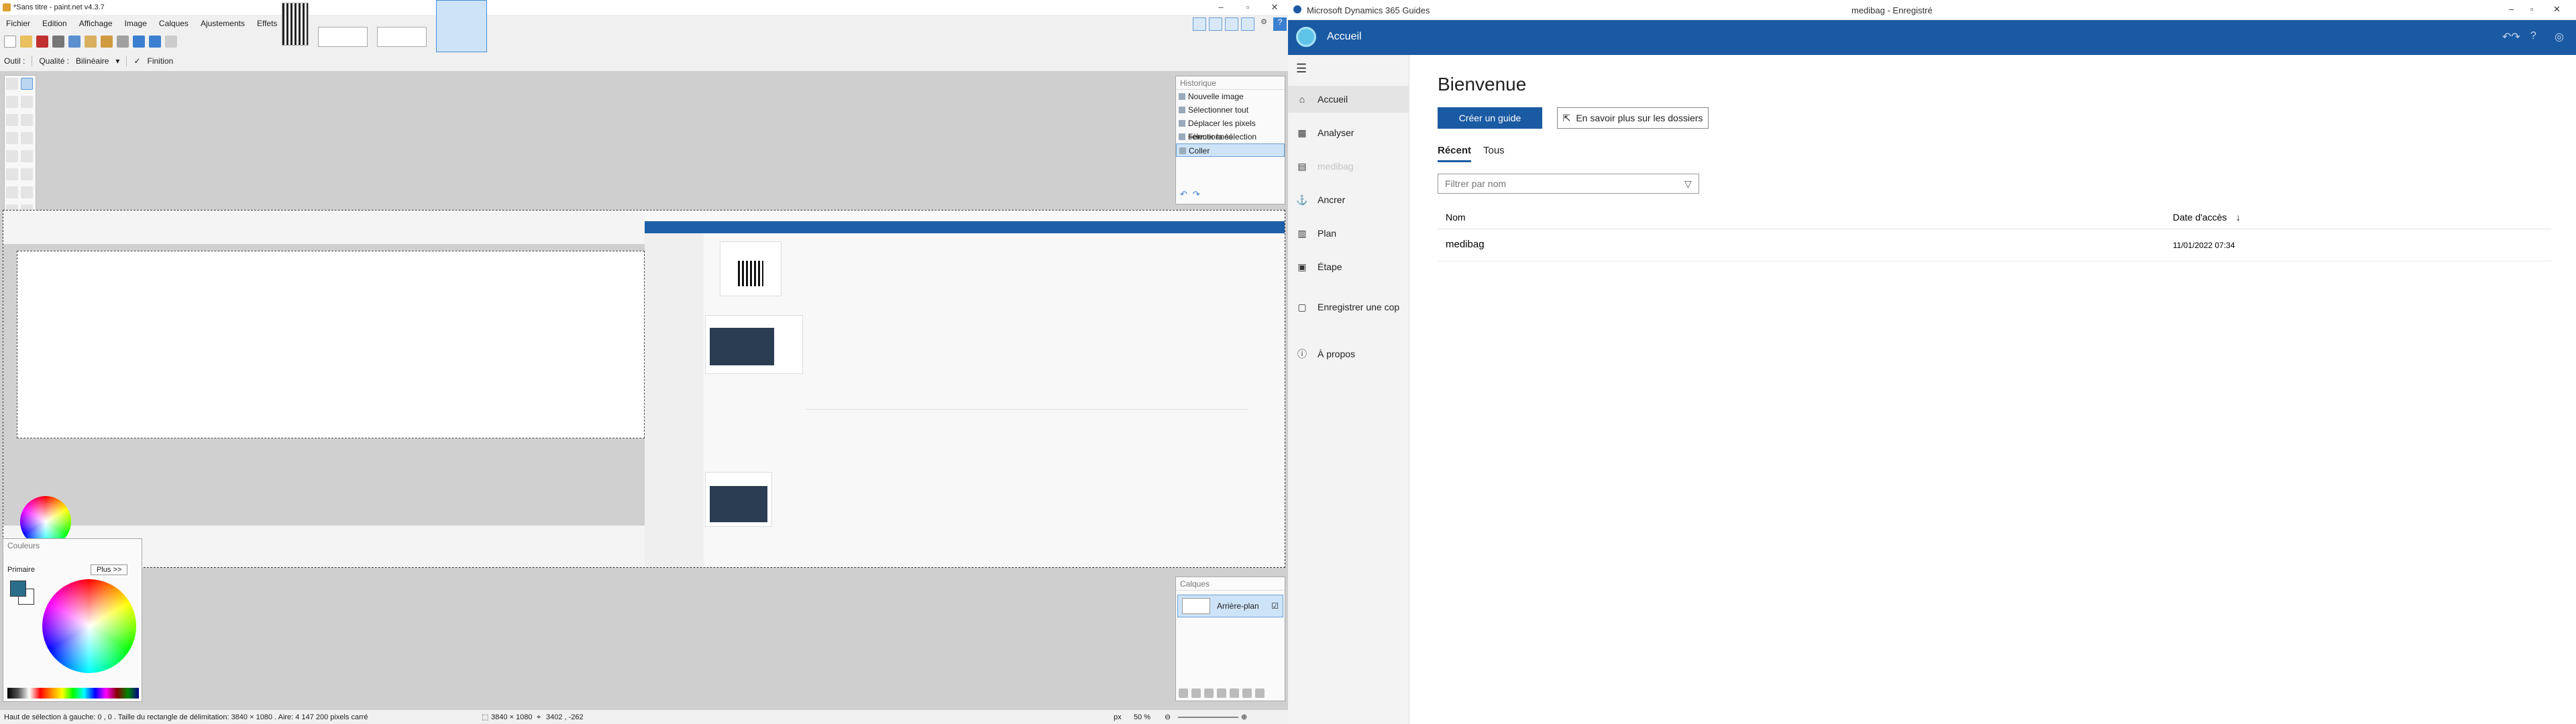 Image resolution: width=2576 pixels, height=724 pixels. Describe the element at coordinates (1348, 307) in the screenshot. I see `sidebar-item-enregistrer-une-cop: ▢ Enregistrer une cop` at that location.